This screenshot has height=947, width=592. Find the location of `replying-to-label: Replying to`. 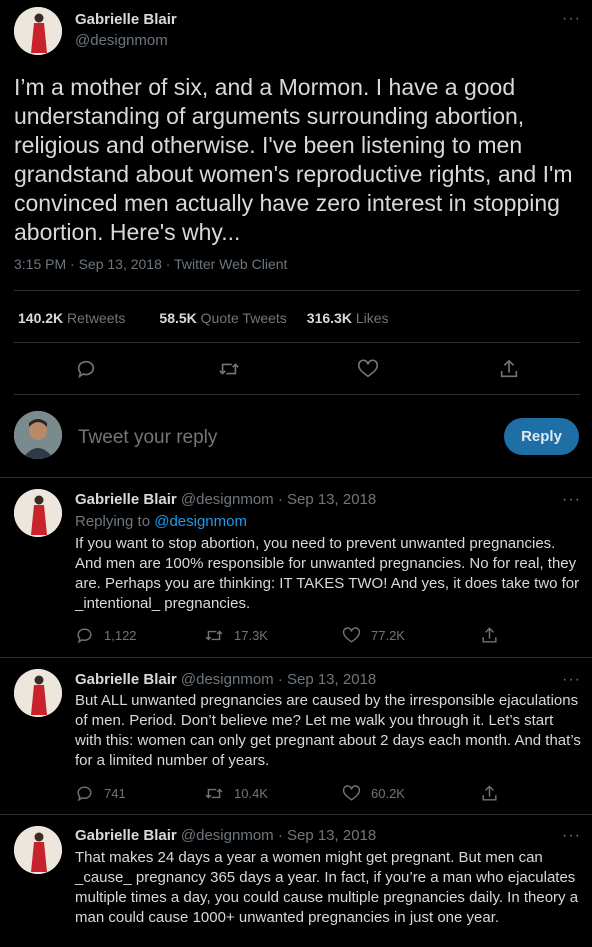

replying-to-label: Replying to is located at coordinates (113, 521).